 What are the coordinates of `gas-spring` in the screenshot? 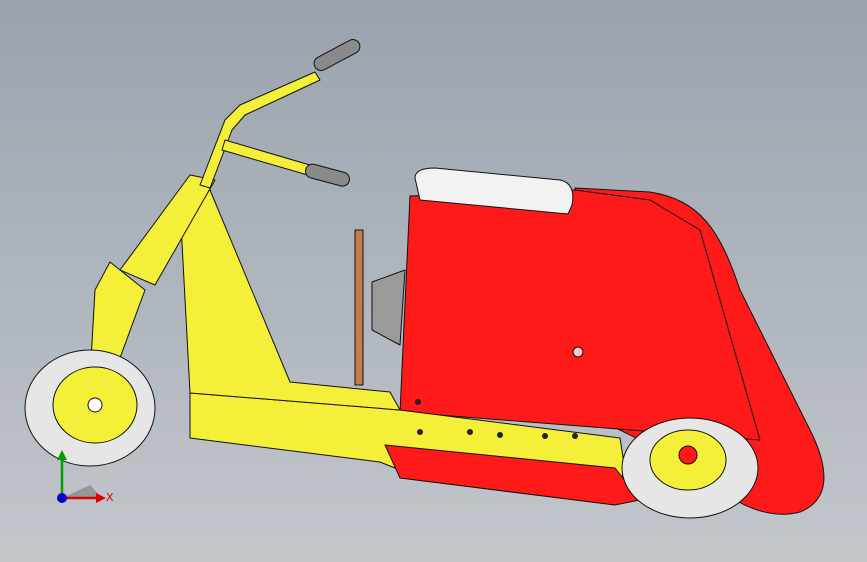 It's located at (359, 307).